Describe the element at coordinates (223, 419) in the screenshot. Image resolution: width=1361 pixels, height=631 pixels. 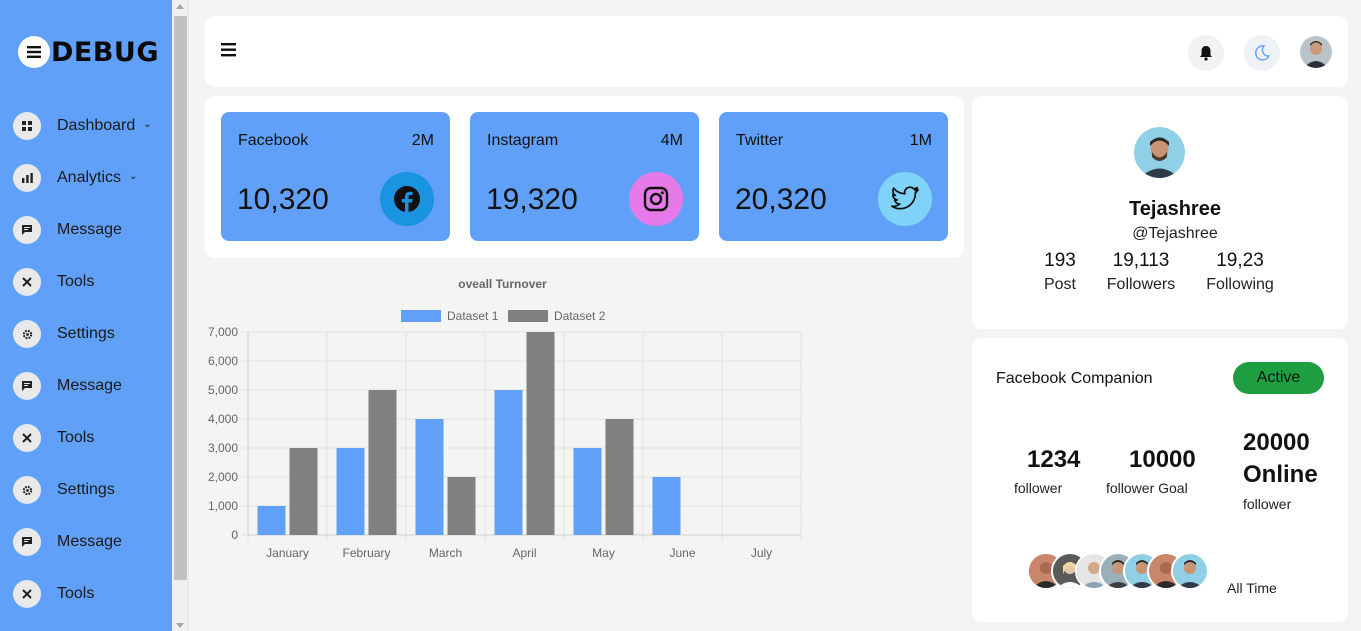
I see `y-tick-label: 4,000` at that location.